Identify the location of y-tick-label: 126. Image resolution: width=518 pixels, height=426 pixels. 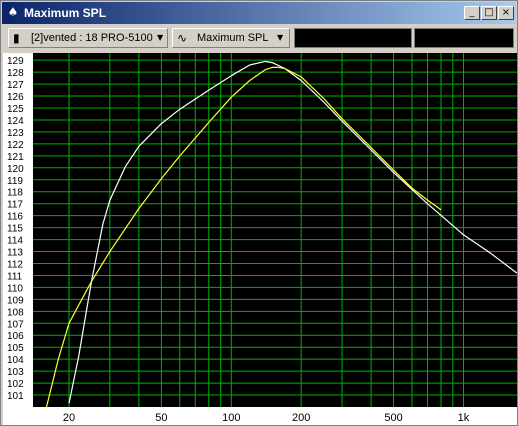
(15, 97).